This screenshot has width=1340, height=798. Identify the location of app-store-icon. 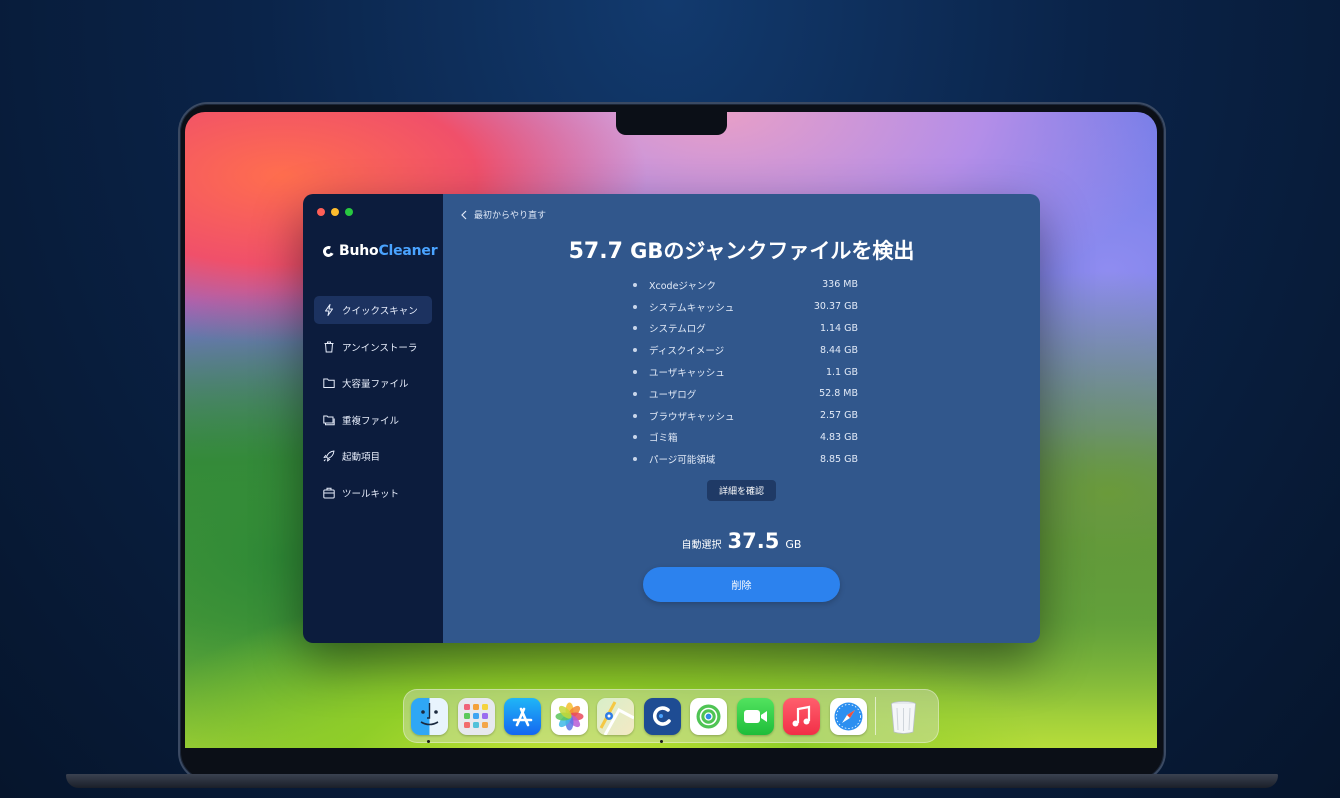
(522, 716).